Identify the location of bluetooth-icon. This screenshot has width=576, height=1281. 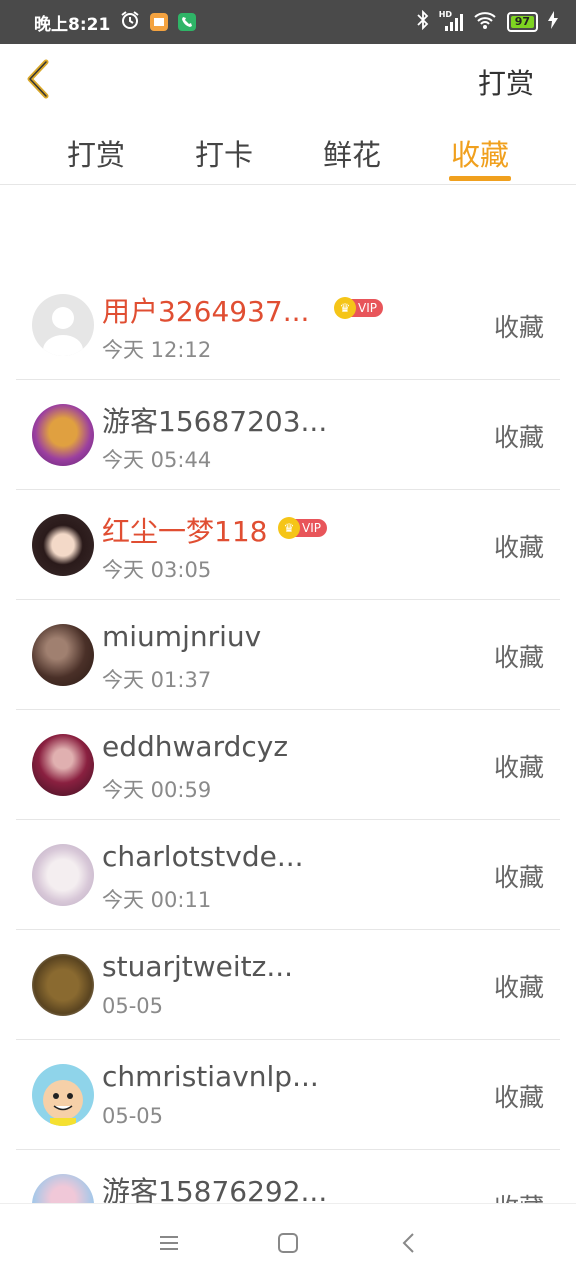
(423, 22).